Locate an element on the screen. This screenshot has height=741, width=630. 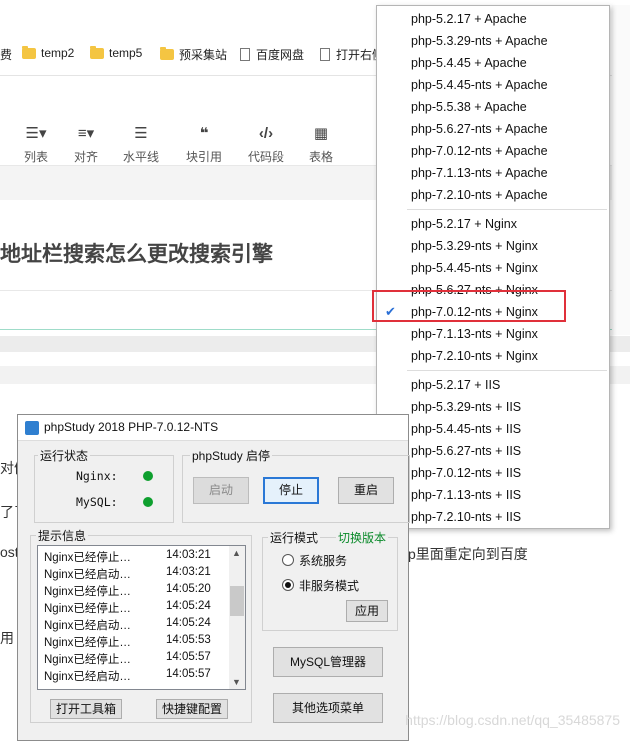
menu-item-nginx: php-5.2.17 + Nginx is located at coordinates (464, 224).